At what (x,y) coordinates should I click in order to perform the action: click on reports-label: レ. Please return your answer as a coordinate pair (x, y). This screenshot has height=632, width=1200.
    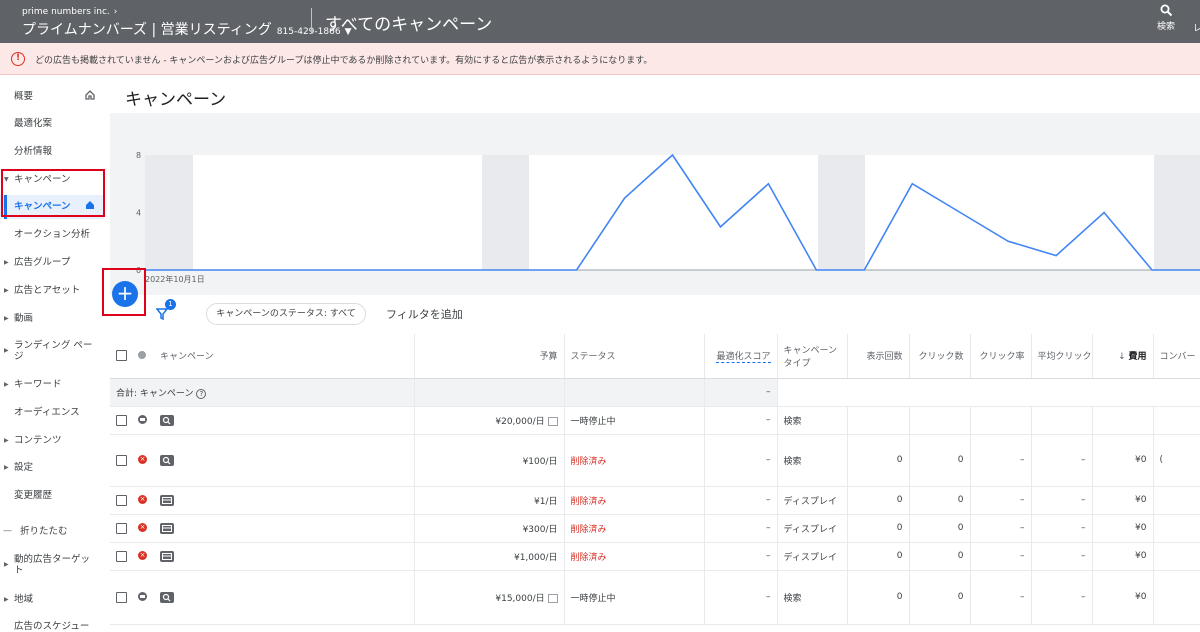
    Looking at the image, I should click on (1196, 27).